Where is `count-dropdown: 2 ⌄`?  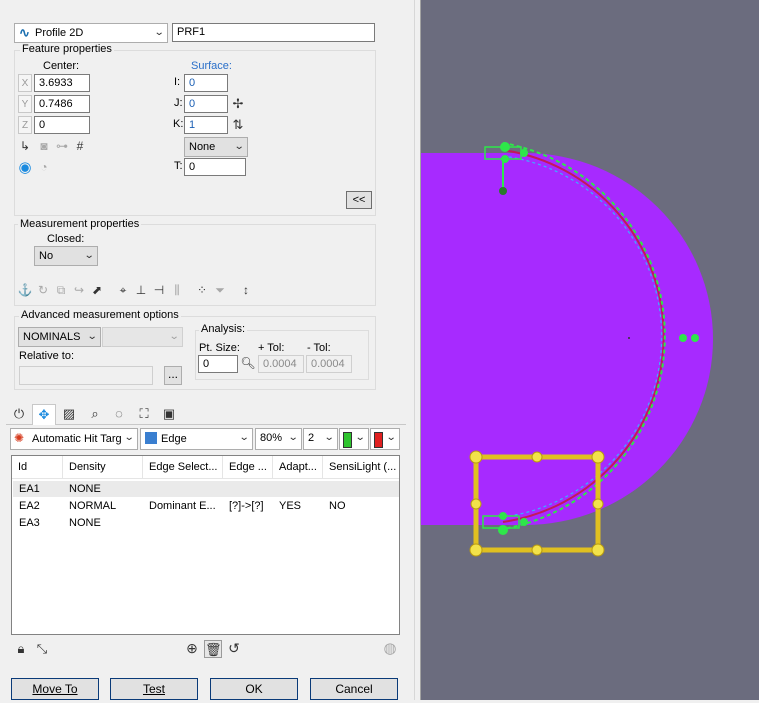 count-dropdown: 2 ⌄ is located at coordinates (320, 439).